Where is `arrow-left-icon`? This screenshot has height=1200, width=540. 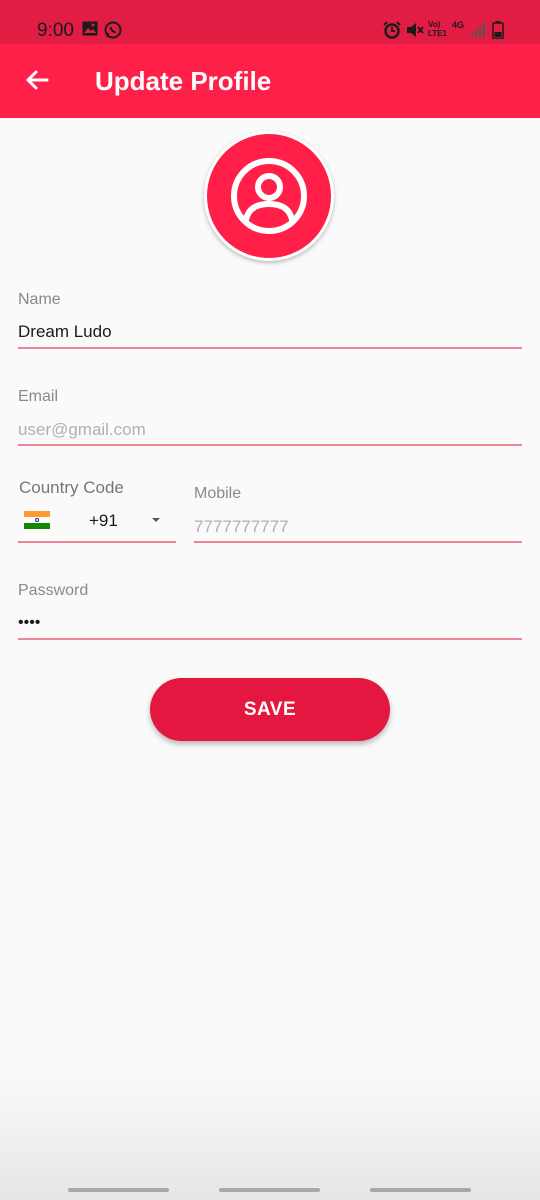
arrow-left-icon is located at coordinates (38, 80).